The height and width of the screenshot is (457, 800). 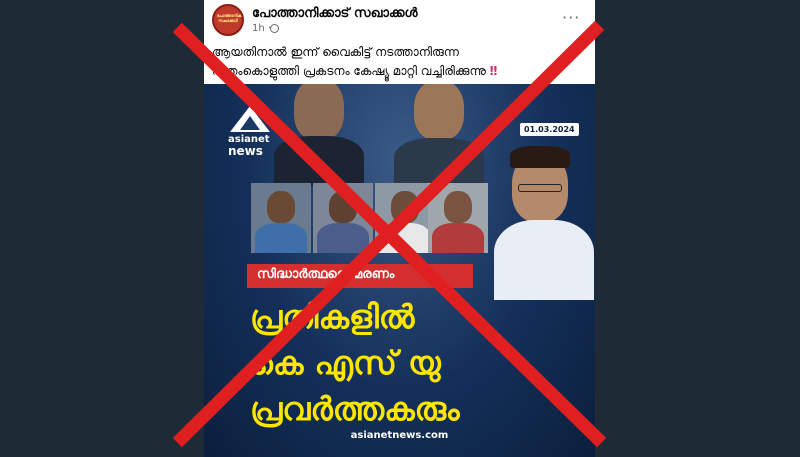 What do you see at coordinates (360, 276) in the screenshot?
I see `headline-tag: സിദ്ധാർത്ഥന്റെ മരണം` at bounding box center [360, 276].